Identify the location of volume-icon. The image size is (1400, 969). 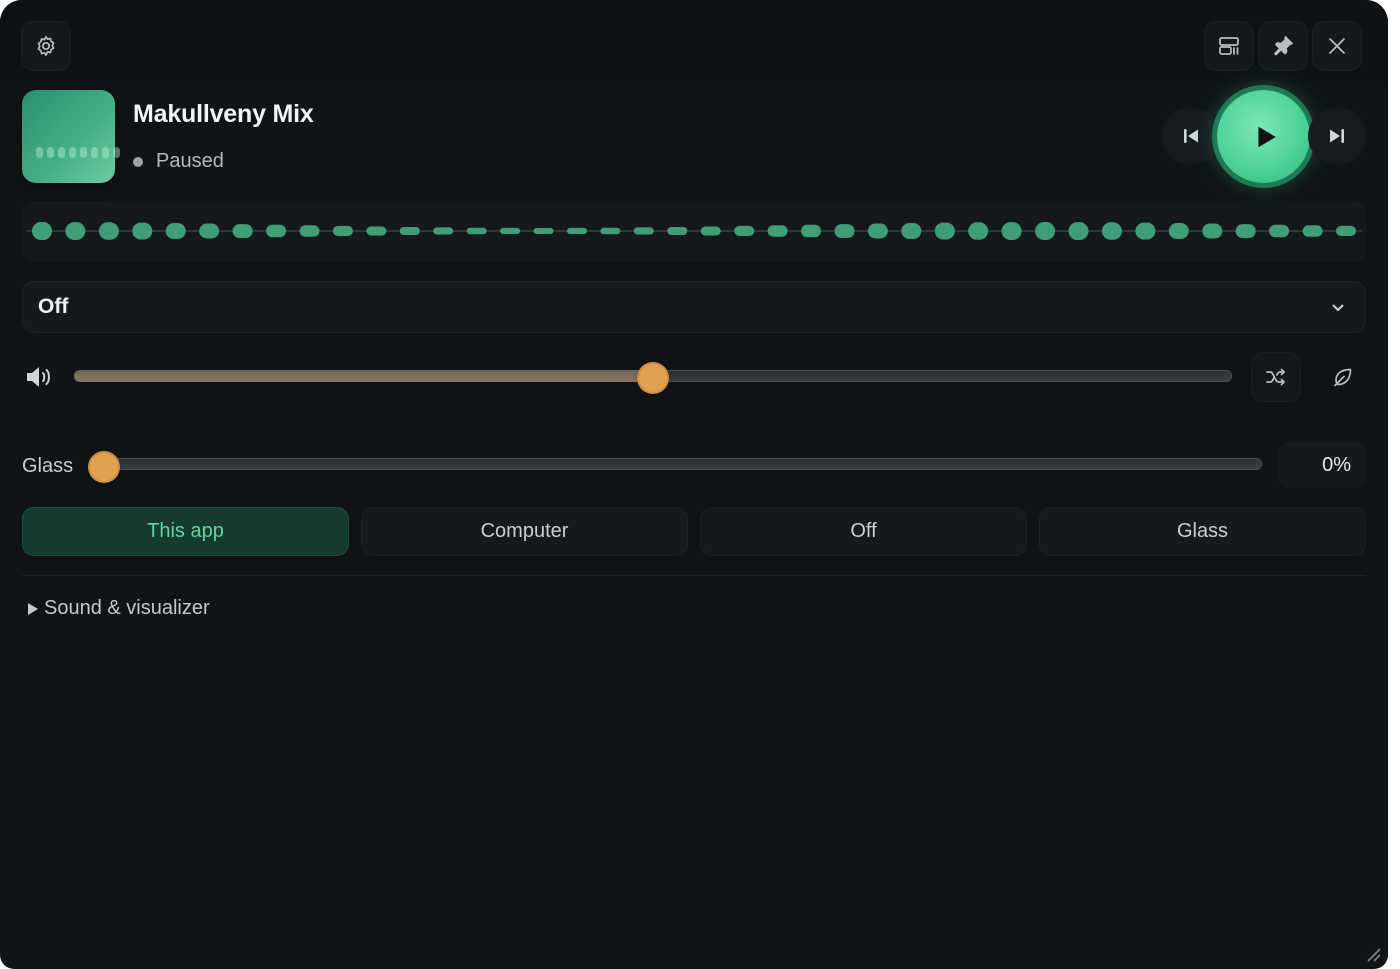
(39, 377).